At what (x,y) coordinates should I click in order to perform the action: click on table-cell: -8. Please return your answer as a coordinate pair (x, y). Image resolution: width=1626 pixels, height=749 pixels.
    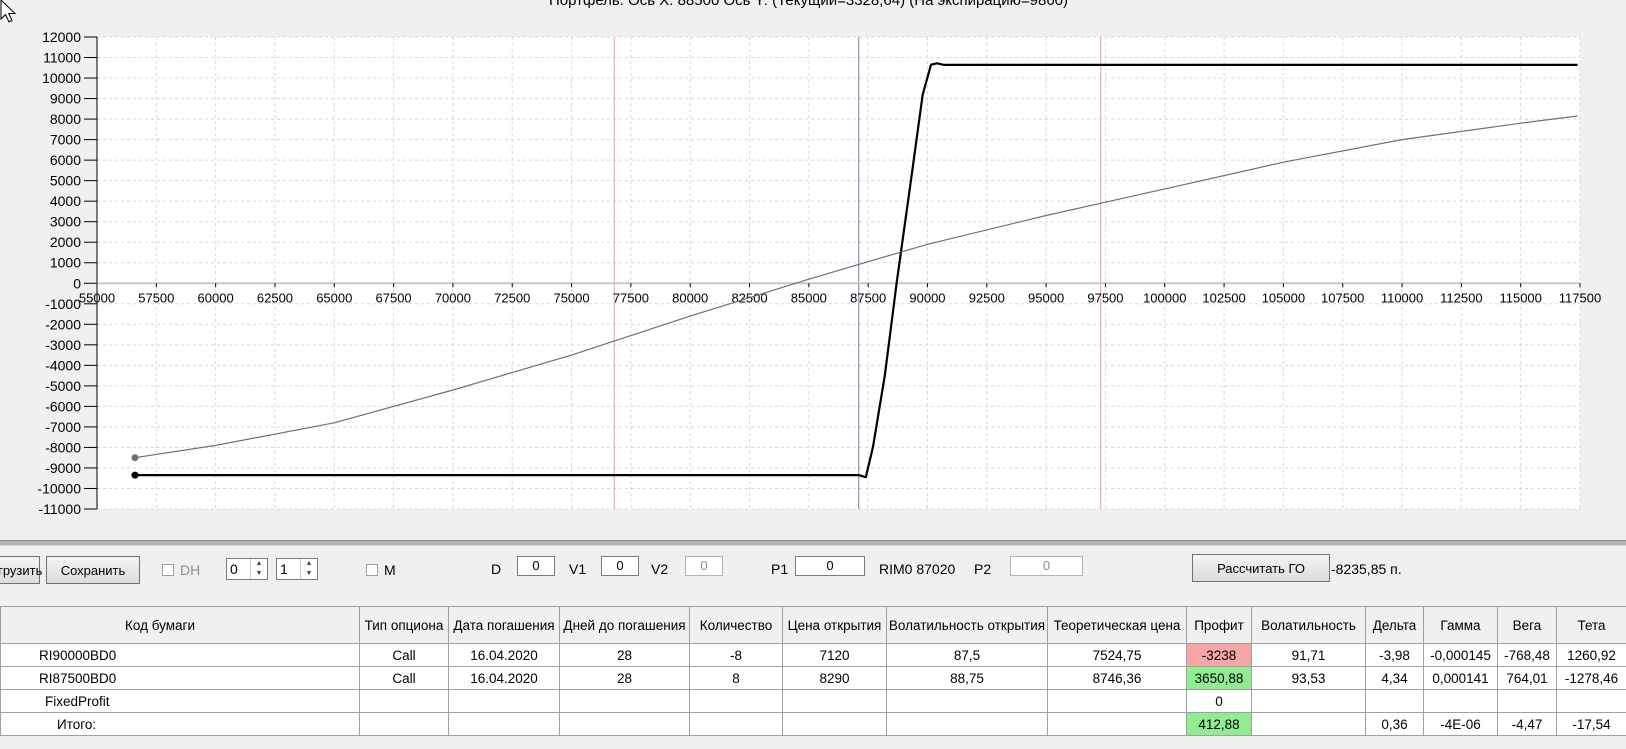
    Looking at the image, I should click on (736, 655).